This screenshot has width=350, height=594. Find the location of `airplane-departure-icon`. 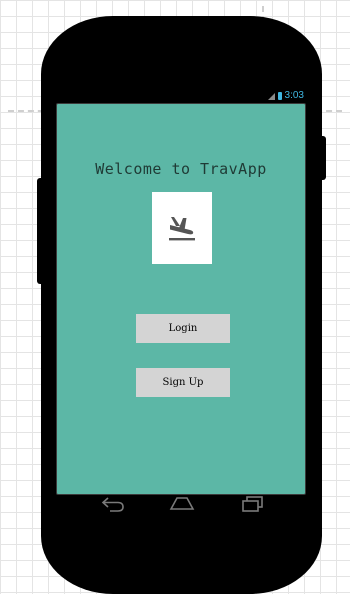

airplane-departure-icon is located at coordinates (182, 228).